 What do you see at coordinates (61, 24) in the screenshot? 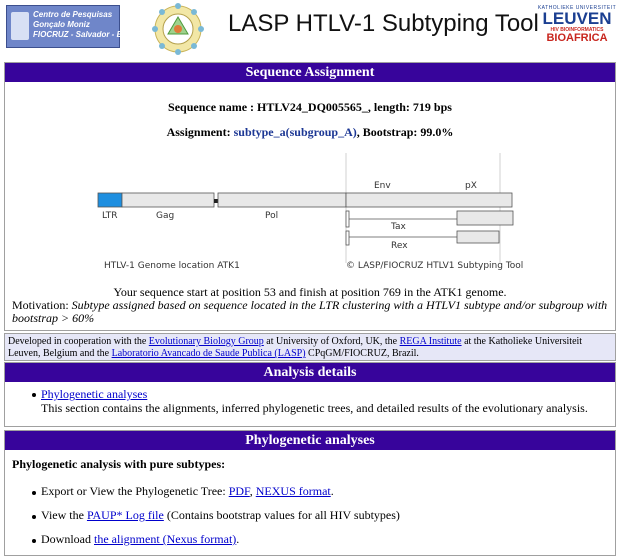
I see `lasp-logo-line-2: Gonçalo Moniz` at bounding box center [61, 24].